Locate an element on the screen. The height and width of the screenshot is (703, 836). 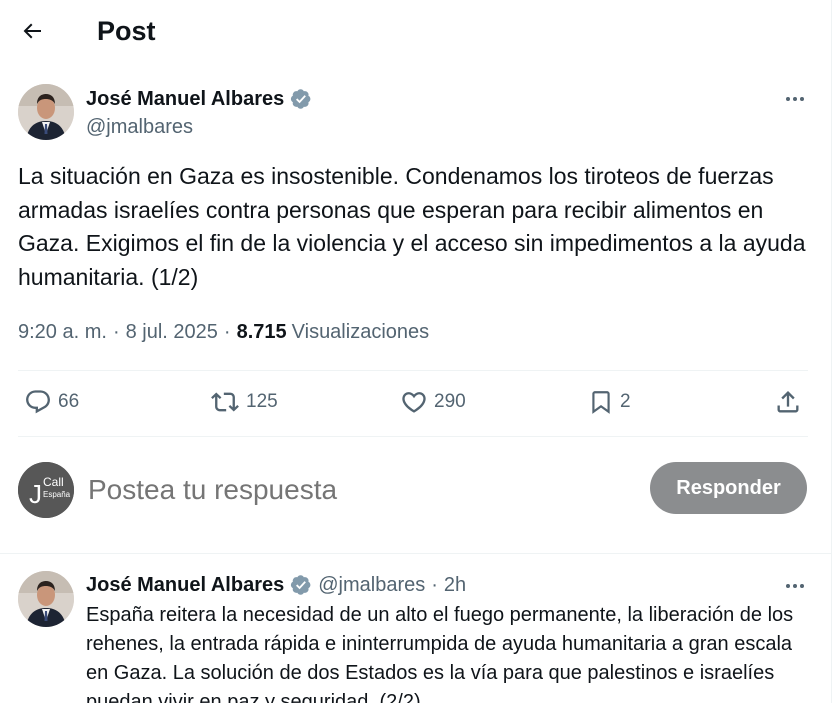
bookmark-count: 2 is located at coordinates (625, 401).